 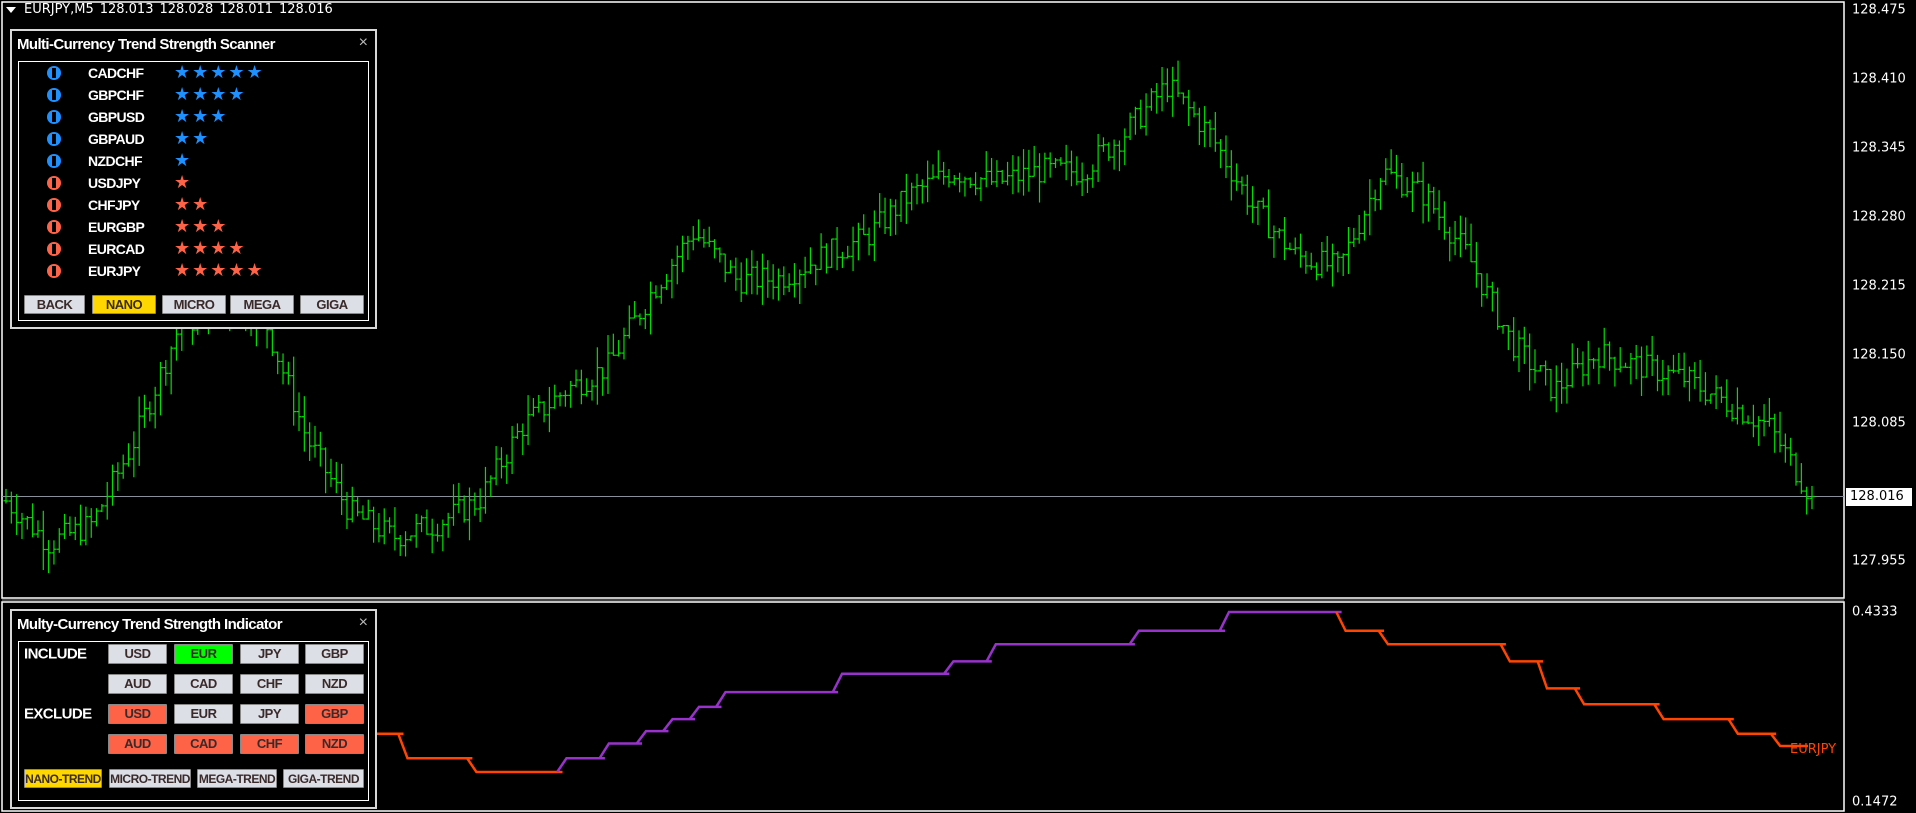 What do you see at coordinates (269, 744) in the screenshot?
I see `exclude-chf-button: CHF` at bounding box center [269, 744].